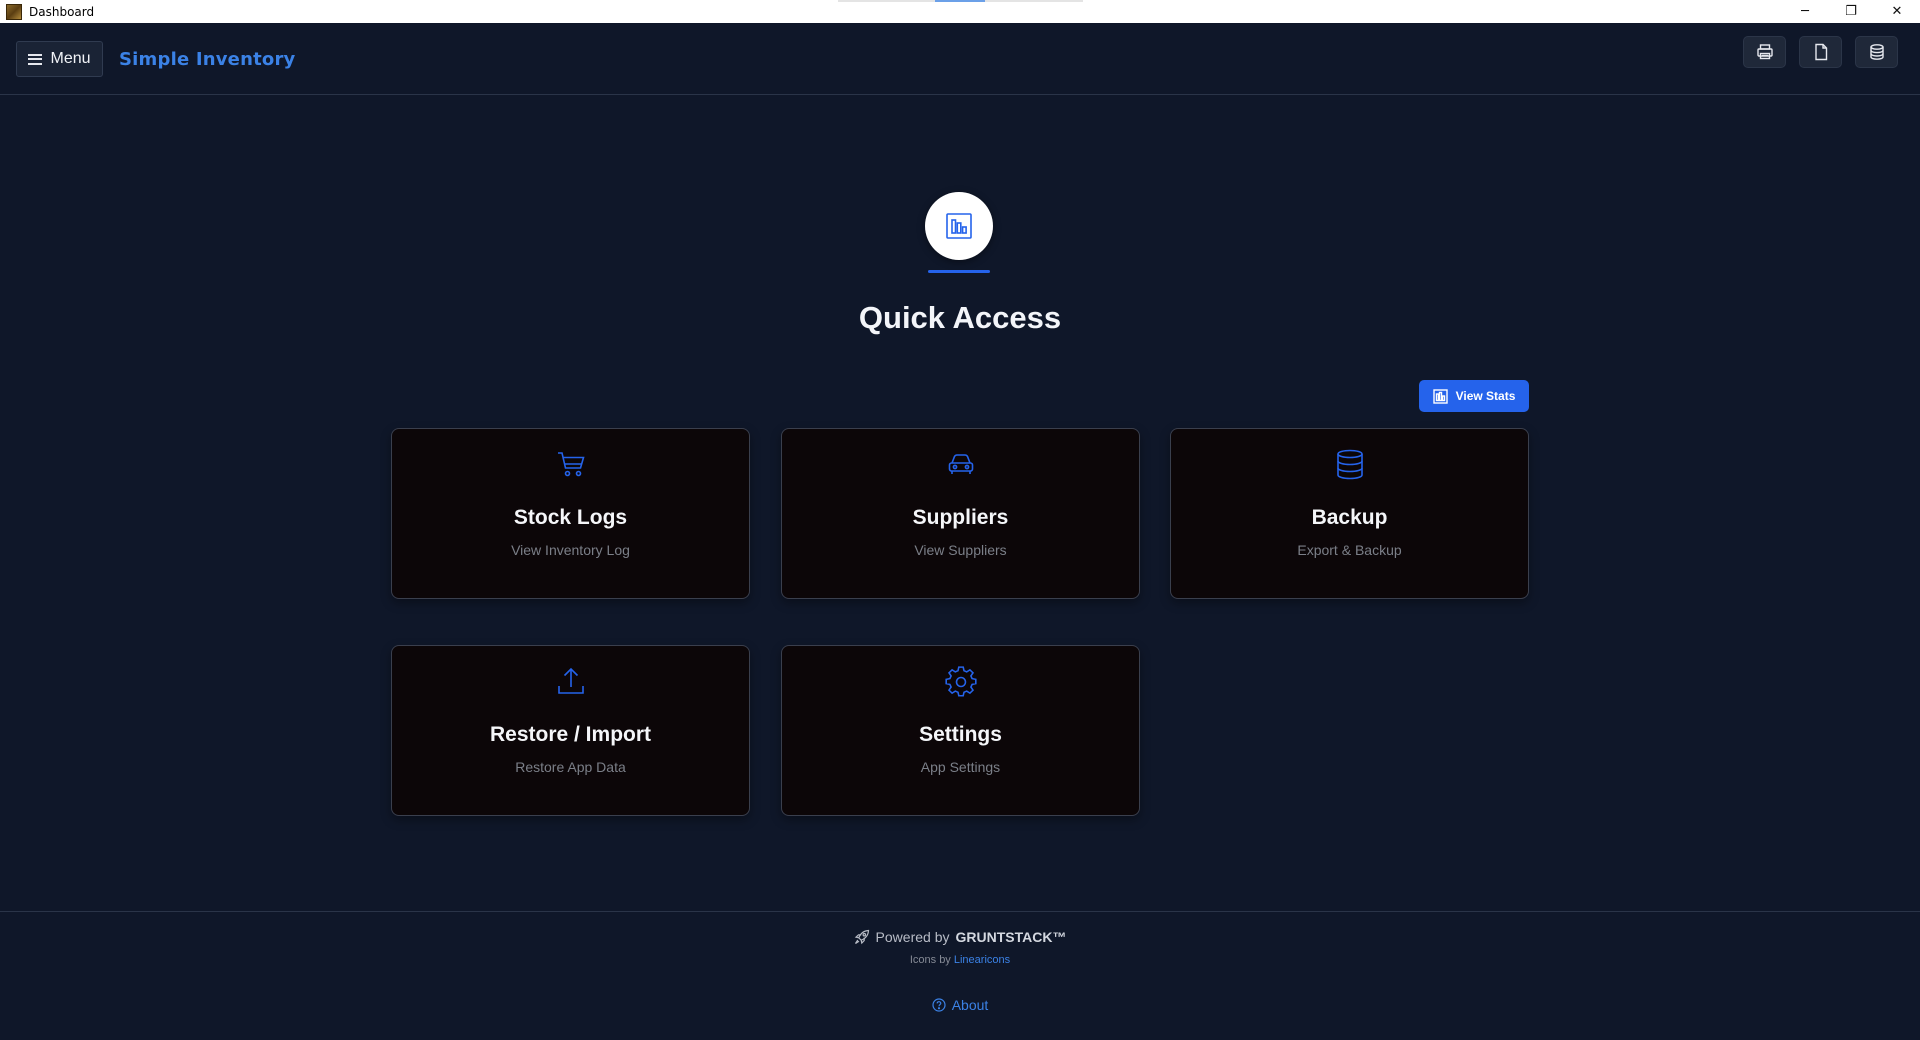 The image size is (1920, 1040). I want to click on rocket-icon, so click(861, 937).